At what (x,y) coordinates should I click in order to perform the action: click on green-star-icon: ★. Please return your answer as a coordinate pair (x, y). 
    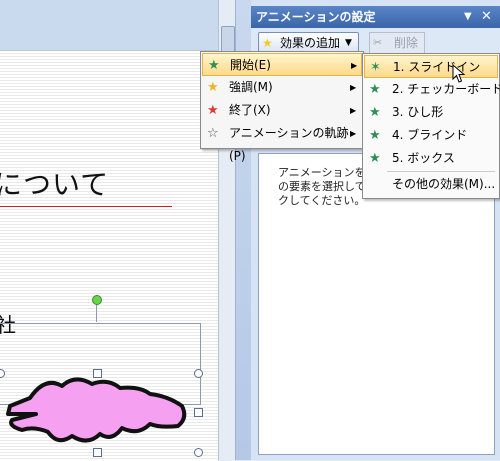
    Looking at the image, I should click on (214, 65).